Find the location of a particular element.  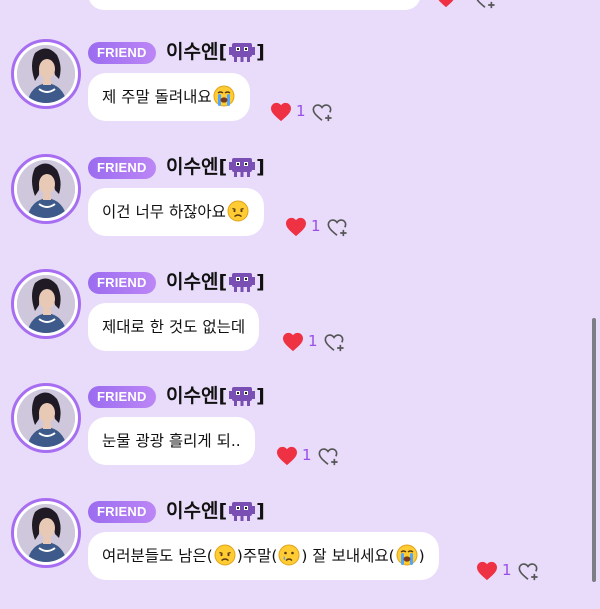

message-text: 제대로 한 것도 없는데 is located at coordinates (174, 327).